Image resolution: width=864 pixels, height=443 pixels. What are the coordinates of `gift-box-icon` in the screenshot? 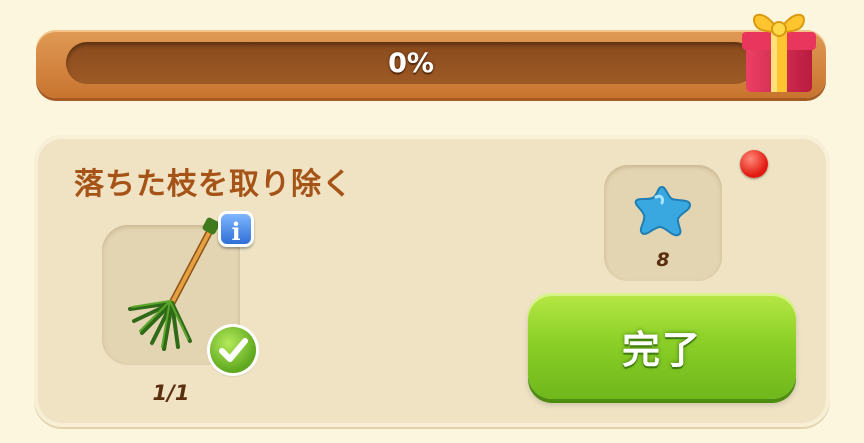 It's located at (779, 50).